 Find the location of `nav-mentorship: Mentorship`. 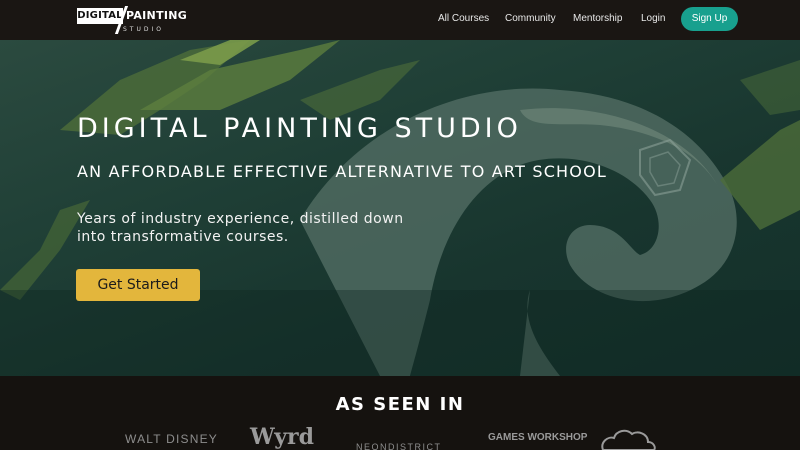

nav-mentorship: Mentorship is located at coordinates (597, 19).